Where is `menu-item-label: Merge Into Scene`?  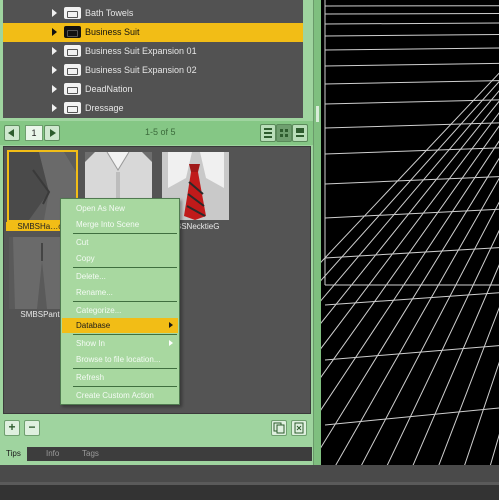
menu-item-label: Merge Into Scene is located at coordinates (108, 224).